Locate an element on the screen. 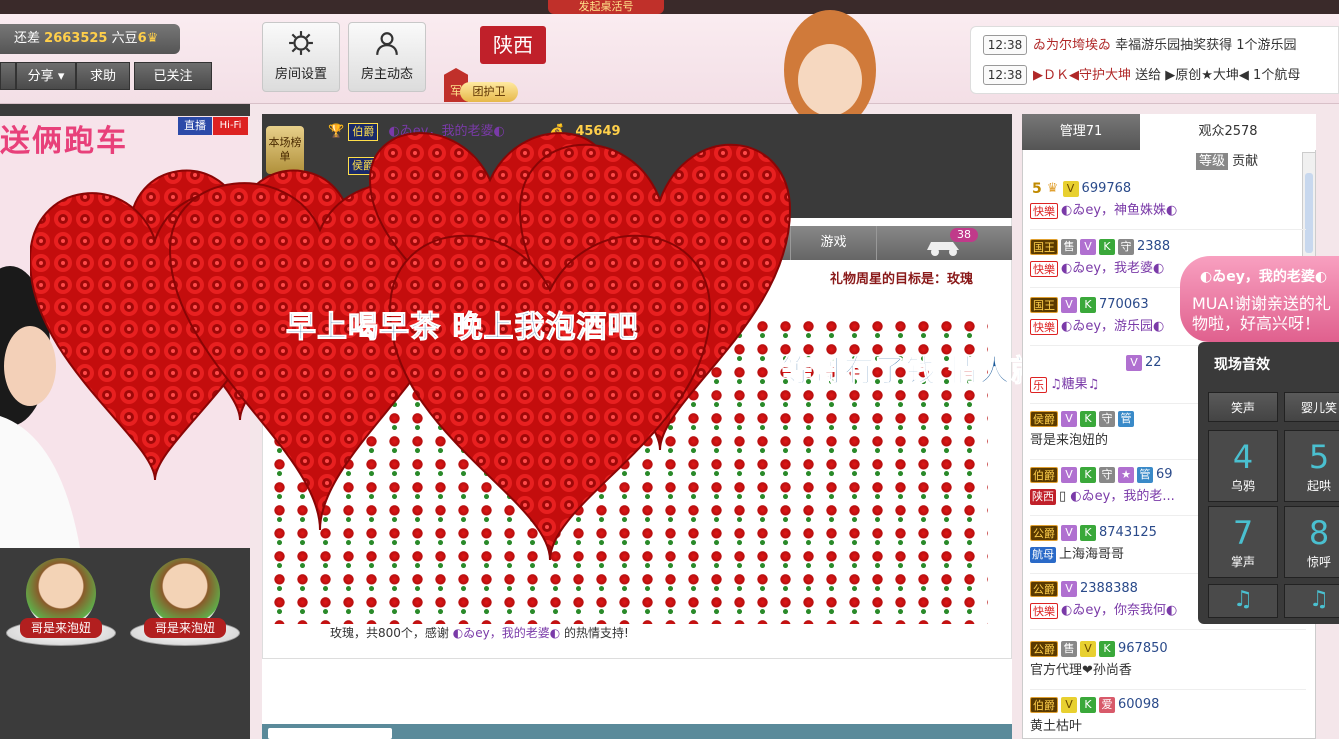  user-id: 2388388 is located at coordinates (1109, 588).